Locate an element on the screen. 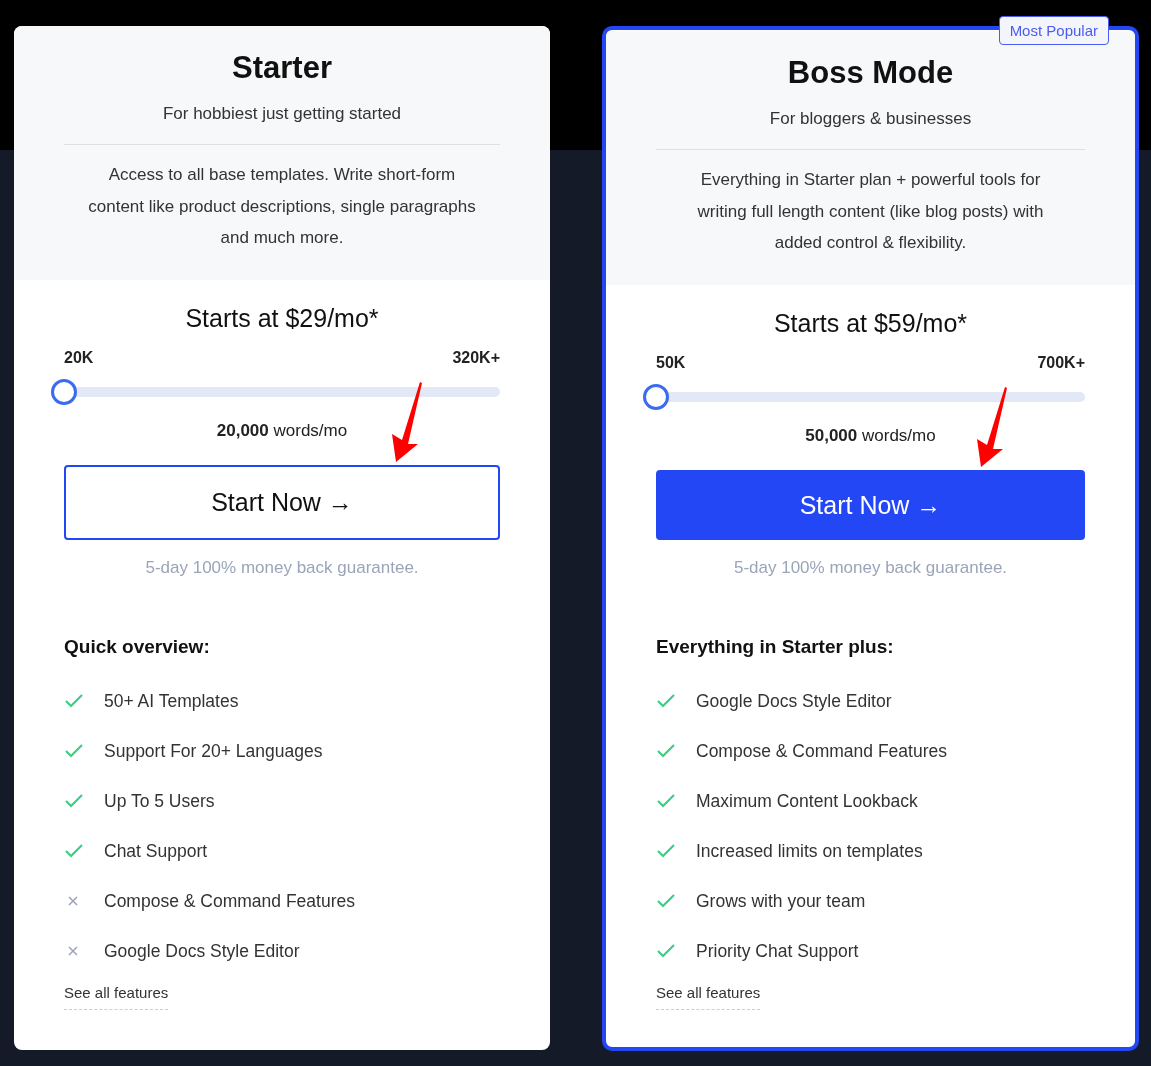 The height and width of the screenshot is (1066, 1151). feature-label: Chat Support is located at coordinates (156, 851).